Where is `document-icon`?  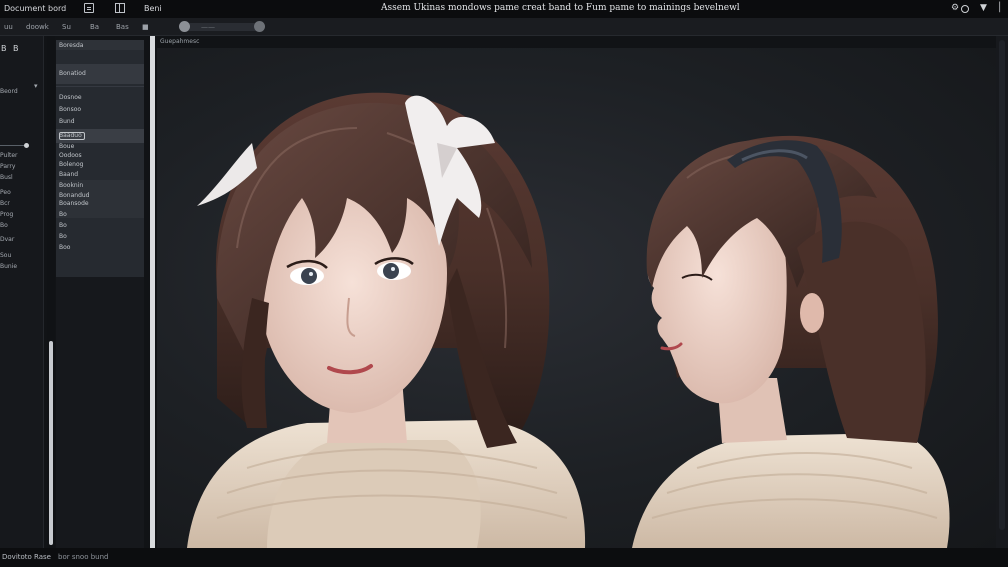 document-icon is located at coordinates (89, 8).